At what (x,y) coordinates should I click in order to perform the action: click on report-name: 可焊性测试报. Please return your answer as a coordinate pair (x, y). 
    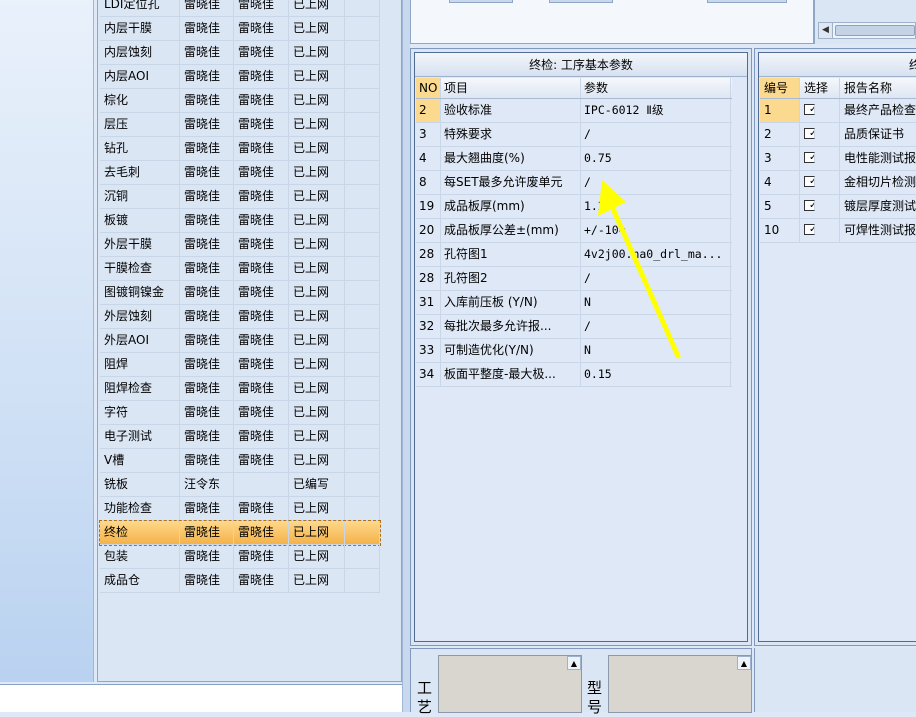
    Looking at the image, I should click on (880, 230).